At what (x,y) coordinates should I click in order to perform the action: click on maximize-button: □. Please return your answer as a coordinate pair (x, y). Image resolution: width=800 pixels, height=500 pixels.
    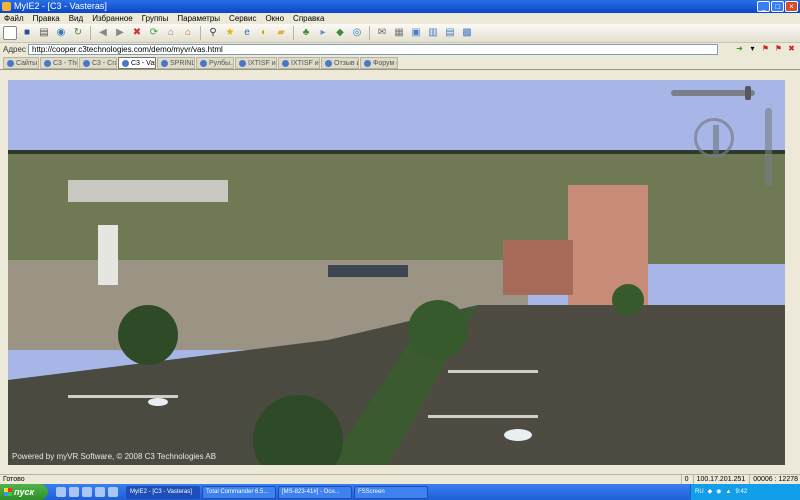
    Looking at the image, I should click on (777, 6).